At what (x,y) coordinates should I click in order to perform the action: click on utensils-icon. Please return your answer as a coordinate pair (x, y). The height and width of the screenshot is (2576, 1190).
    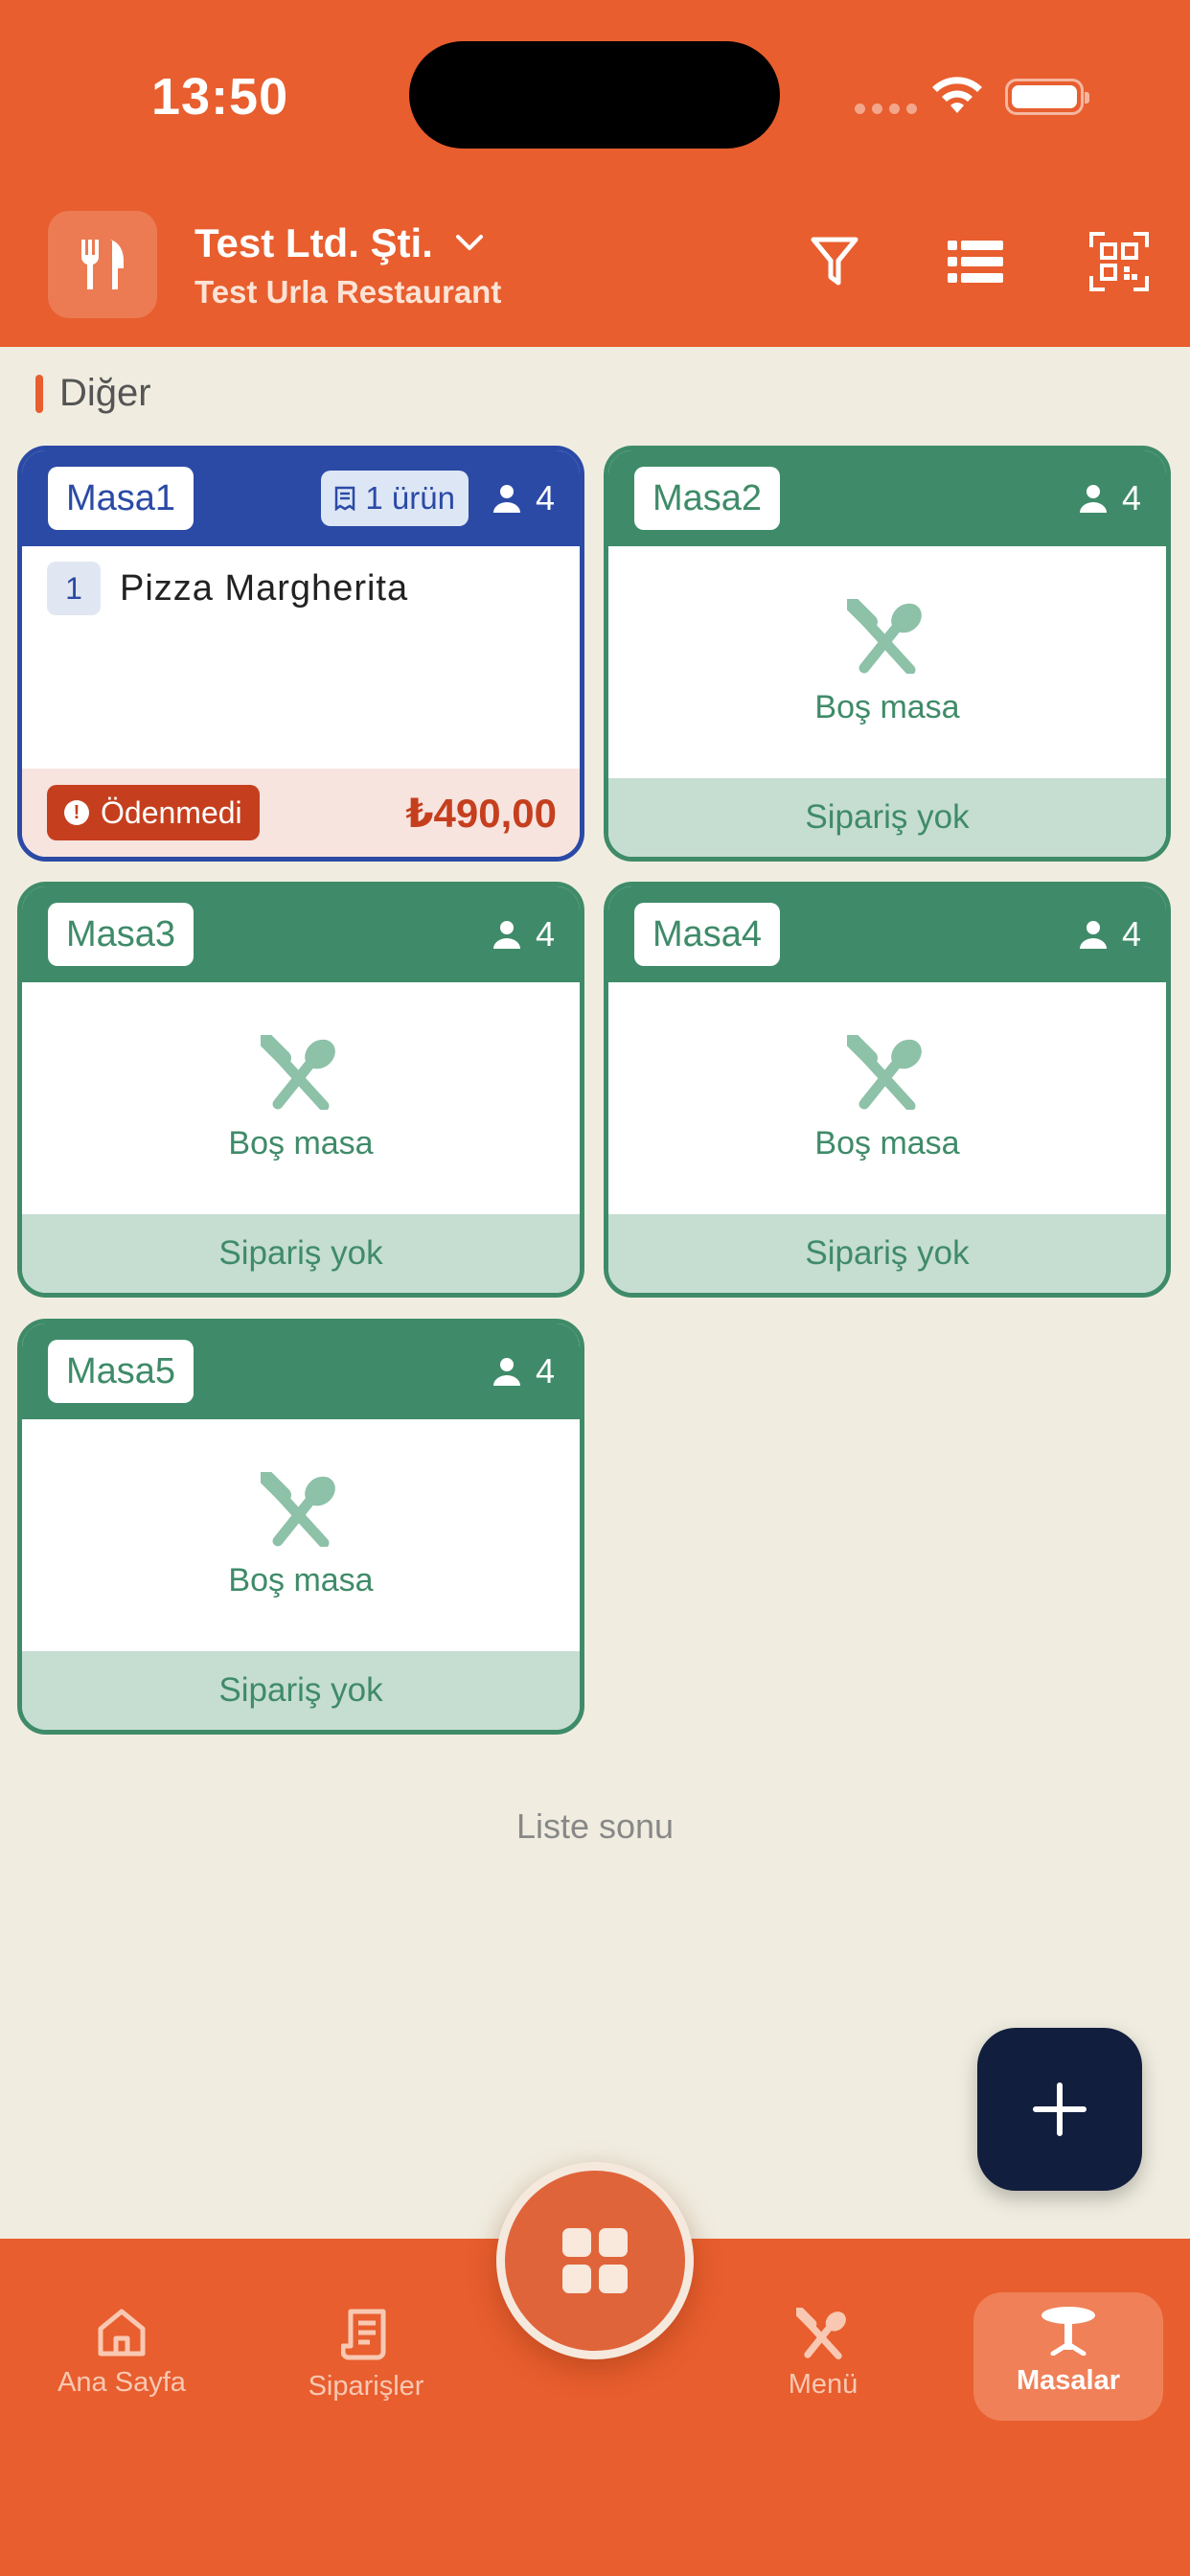
    Looking at the image, I should click on (102, 264).